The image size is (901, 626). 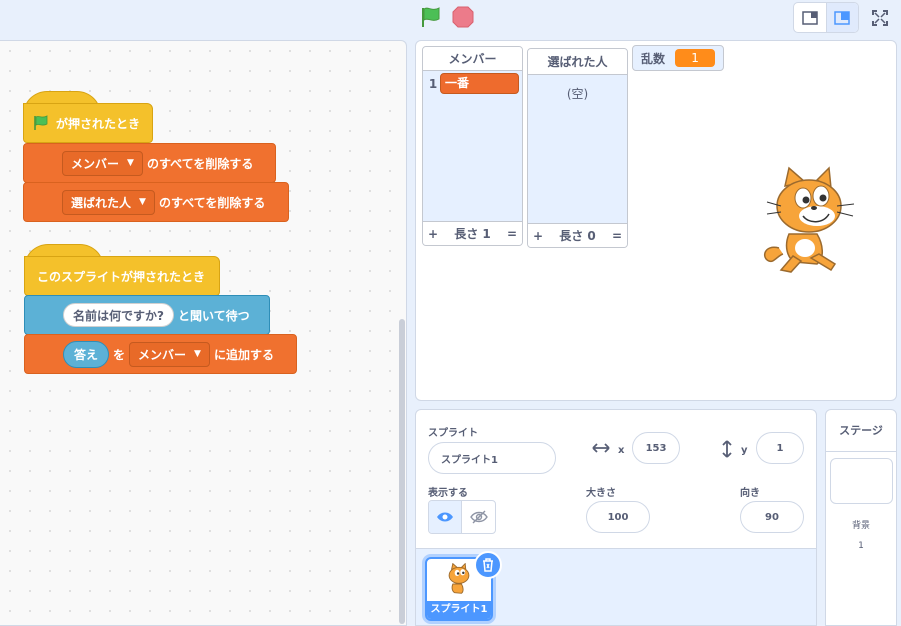 What do you see at coordinates (402, 471) in the screenshot?
I see `vertical-scrollbar` at bounding box center [402, 471].